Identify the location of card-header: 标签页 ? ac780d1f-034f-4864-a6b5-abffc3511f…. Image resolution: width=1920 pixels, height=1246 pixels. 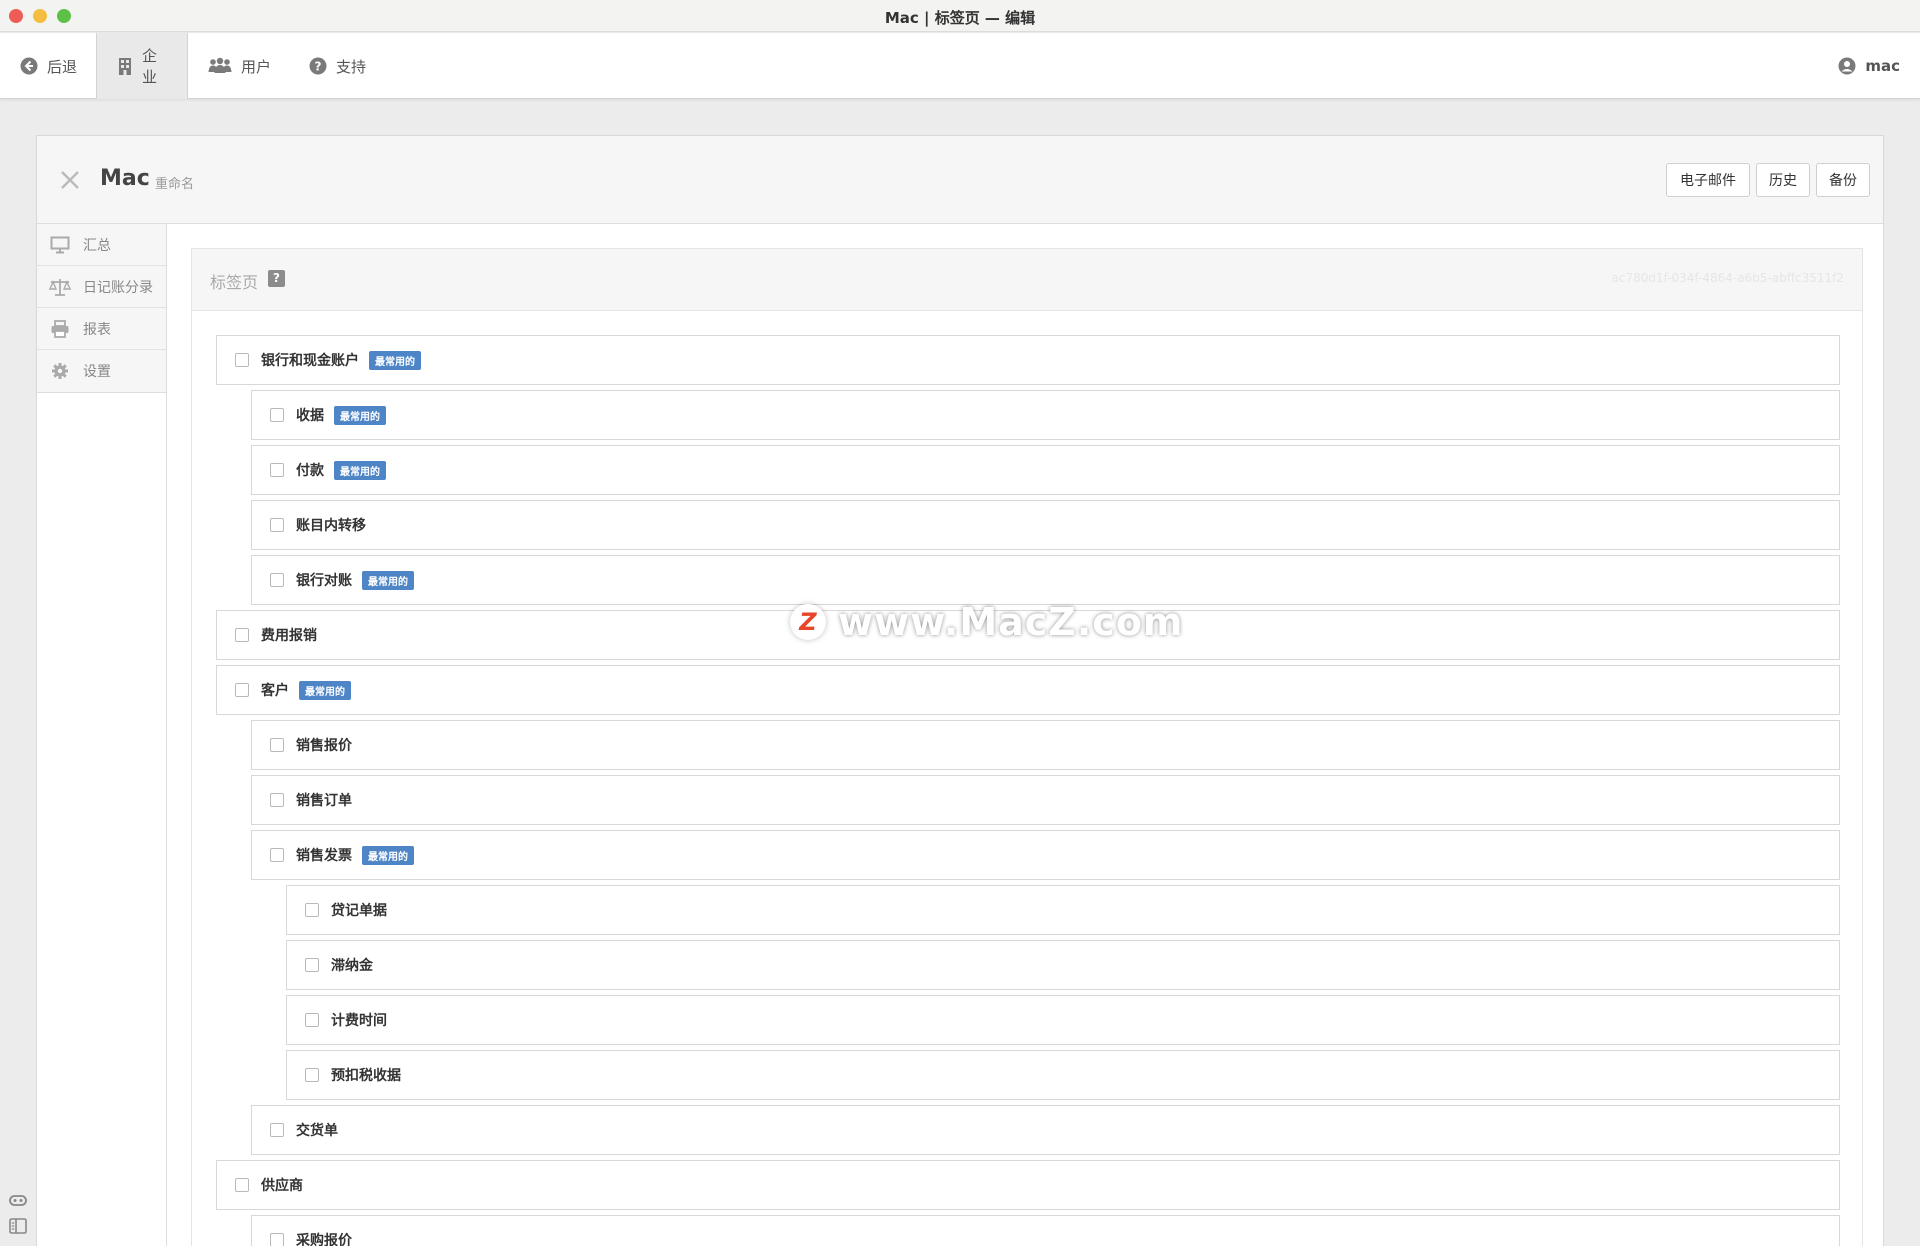
(1027, 280).